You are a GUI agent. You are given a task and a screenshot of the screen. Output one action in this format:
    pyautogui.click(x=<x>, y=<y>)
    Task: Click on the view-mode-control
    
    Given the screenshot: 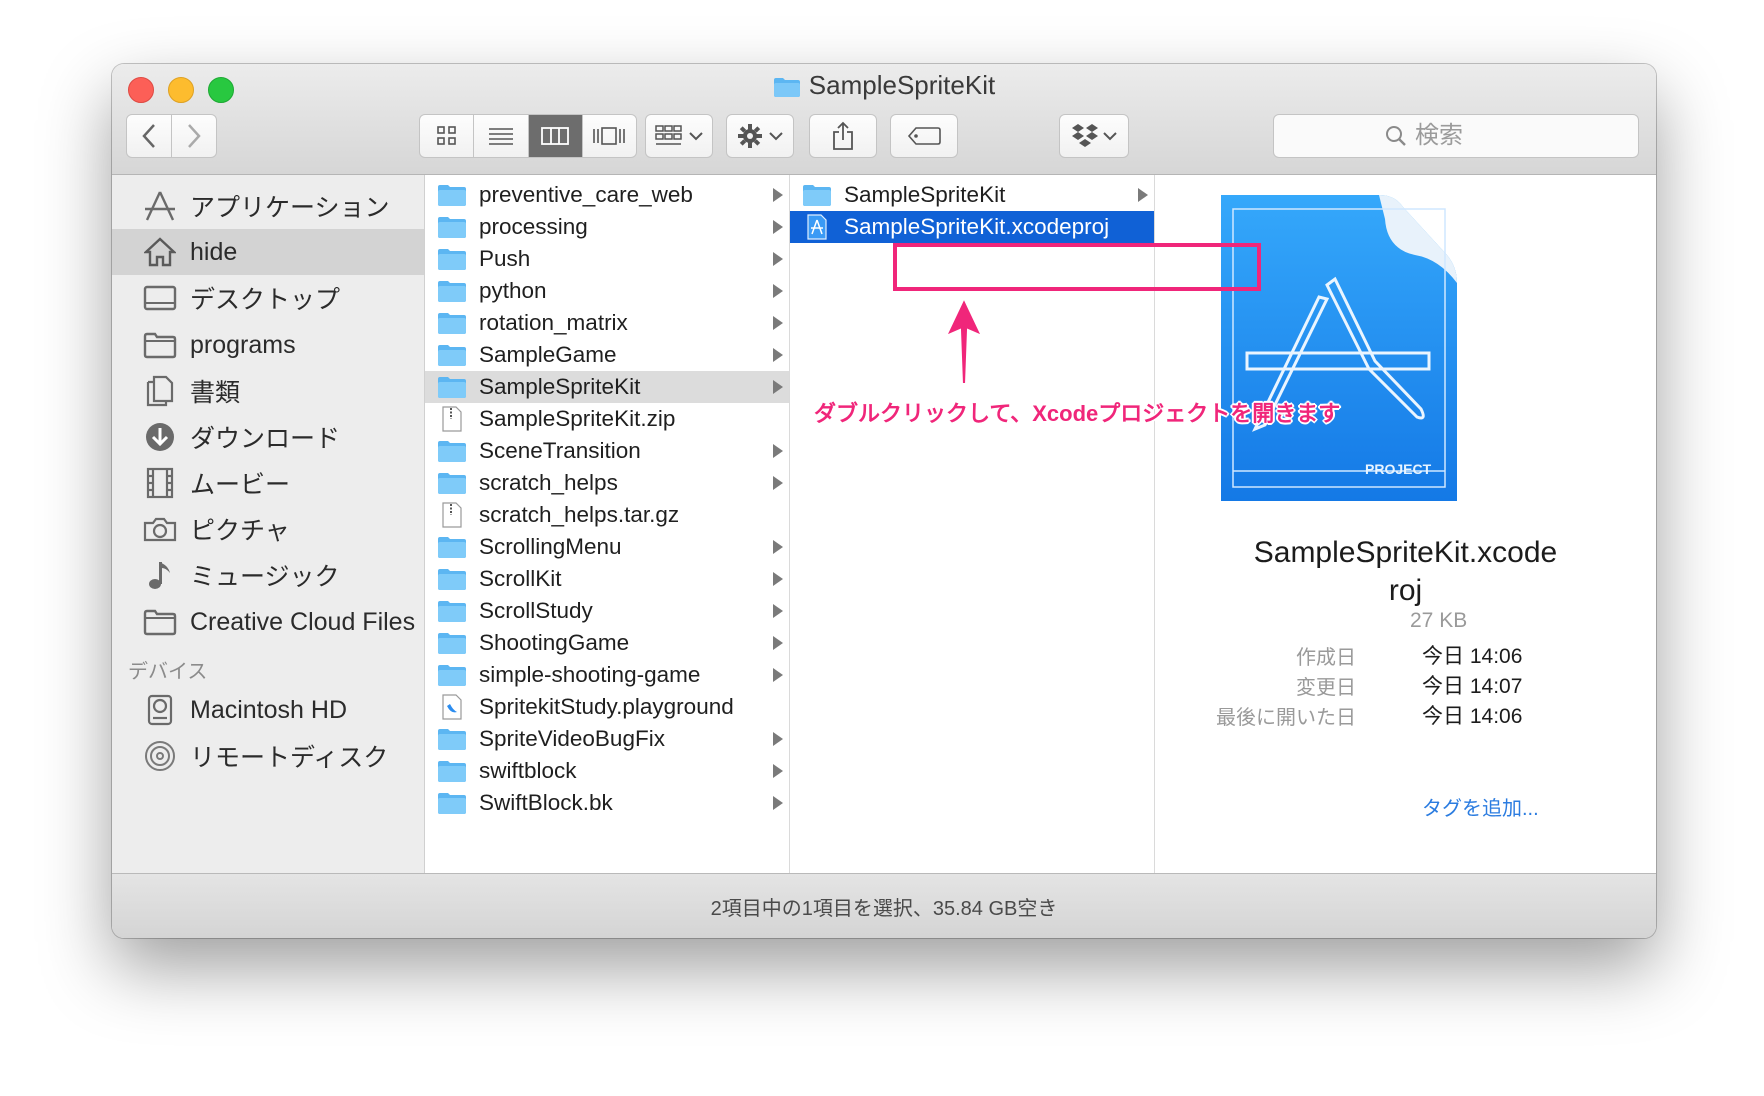 What is the action you would take?
    pyautogui.click(x=528, y=136)
    